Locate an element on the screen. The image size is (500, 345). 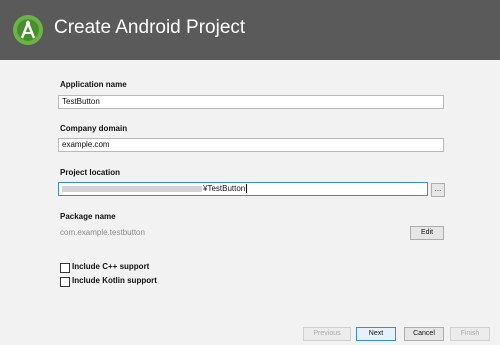
app-name-input: TestButton is located at coordinates (251, 102).